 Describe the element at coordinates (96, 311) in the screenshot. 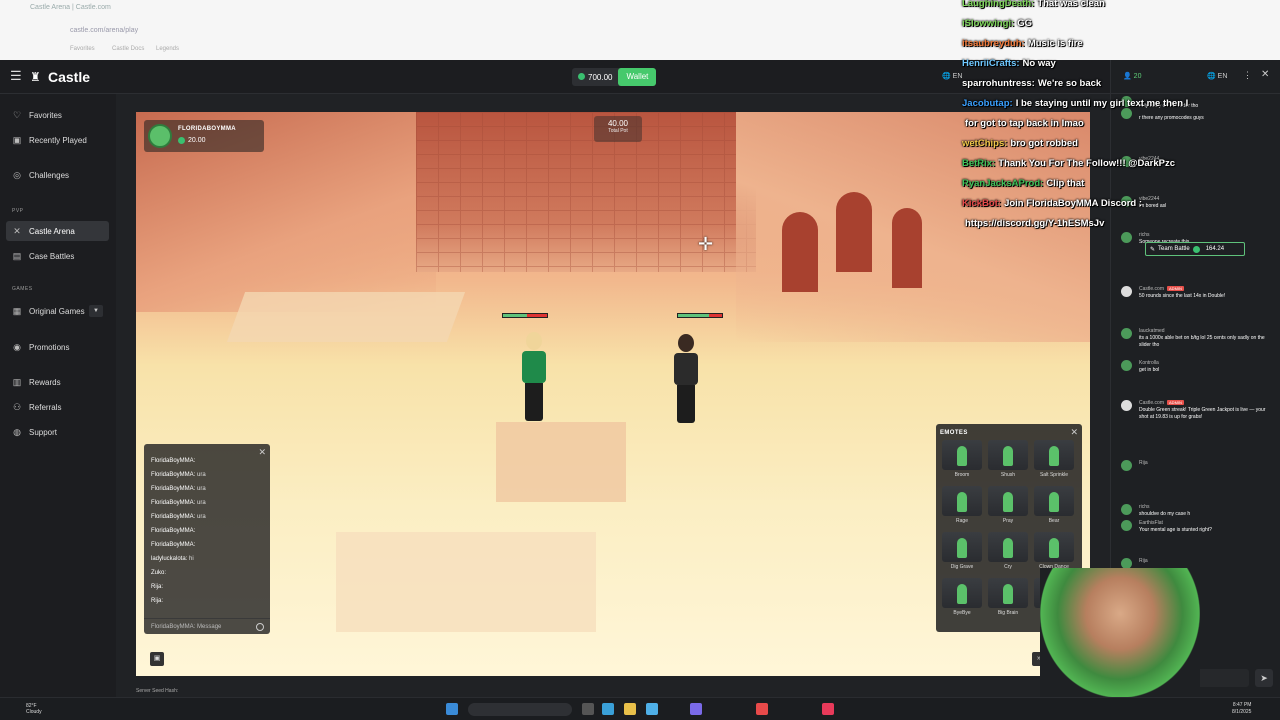

I see `chevron-down-icon: ▼` at that location.